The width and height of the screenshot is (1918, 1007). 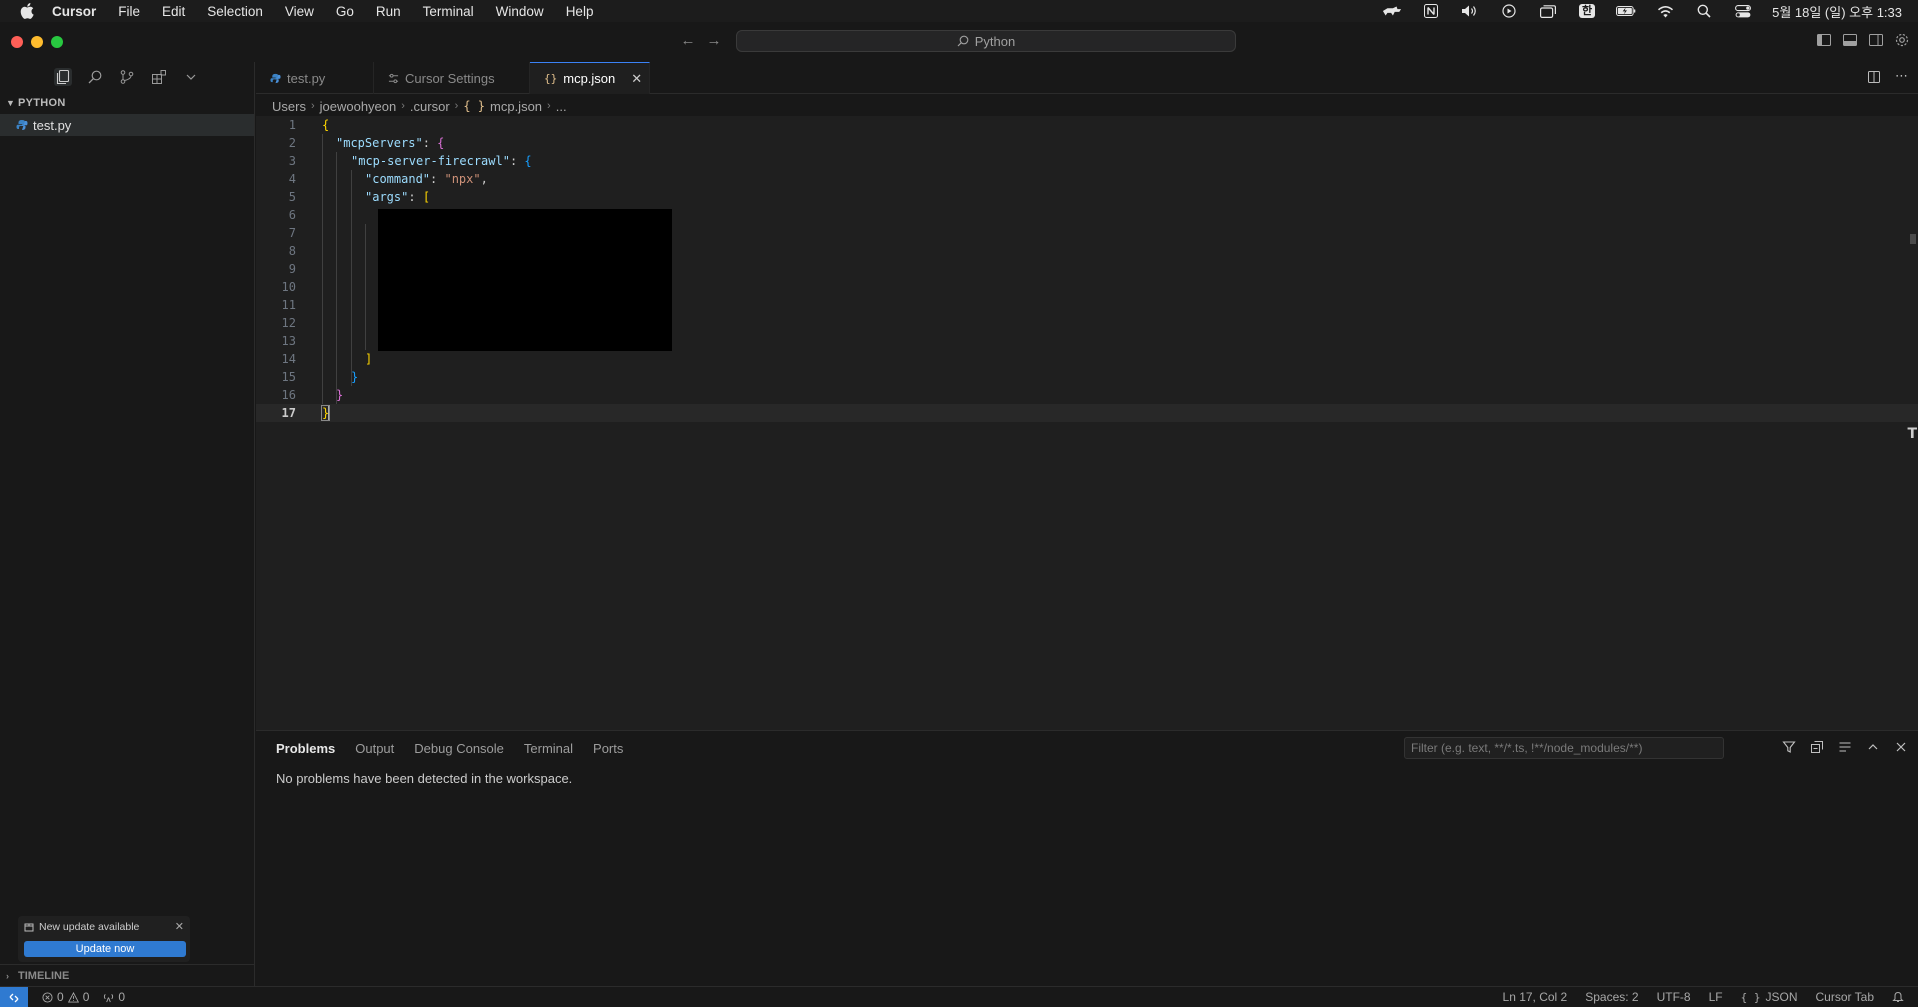 I want to click on eol-status: LF, so click(x=1716, y=997).